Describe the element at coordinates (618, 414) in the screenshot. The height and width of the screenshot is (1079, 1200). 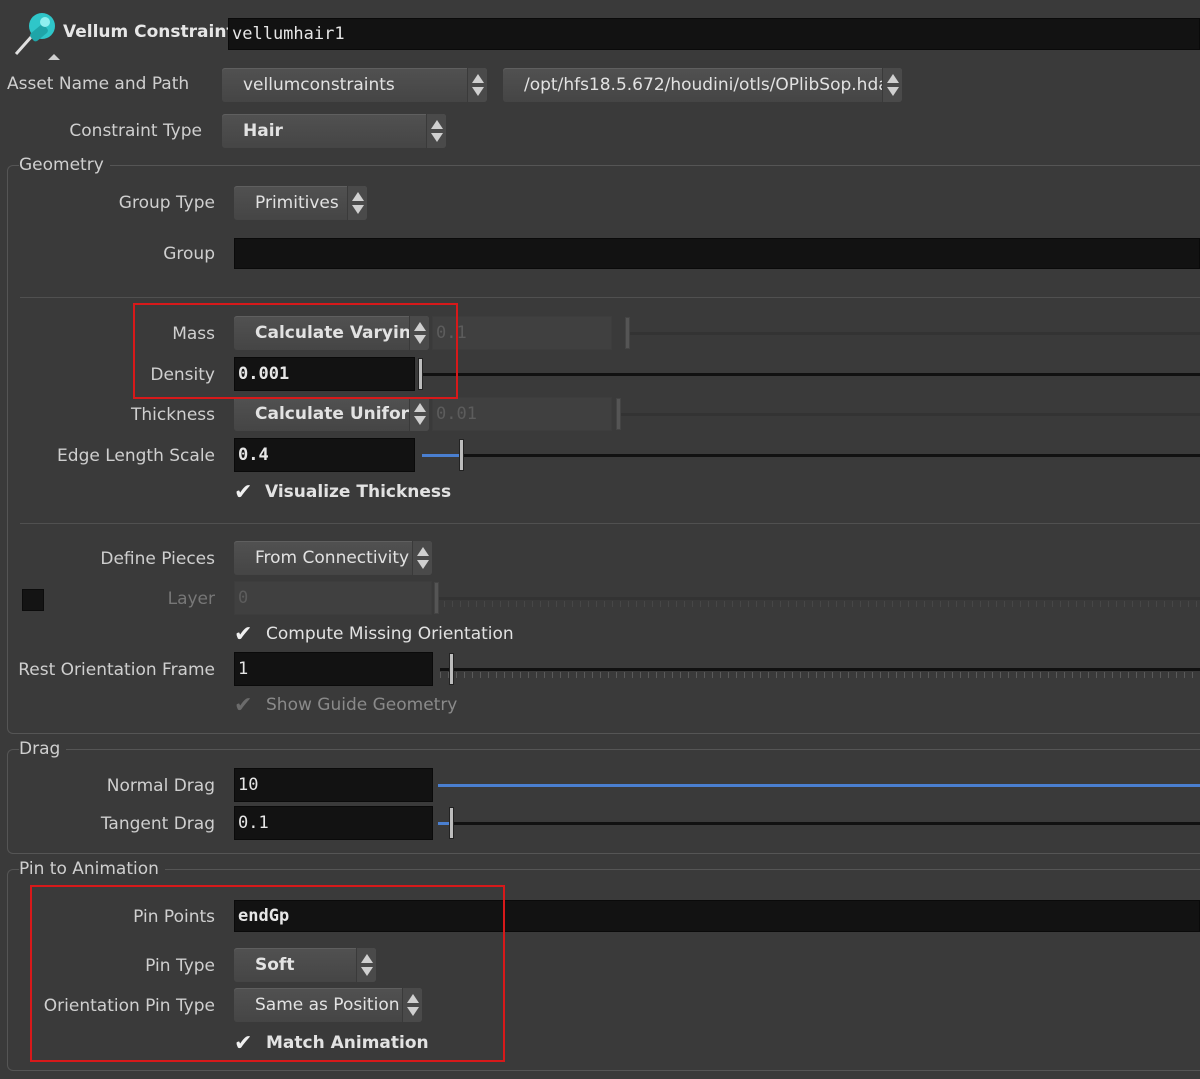
I see `thickness-slider-handle` at that location.